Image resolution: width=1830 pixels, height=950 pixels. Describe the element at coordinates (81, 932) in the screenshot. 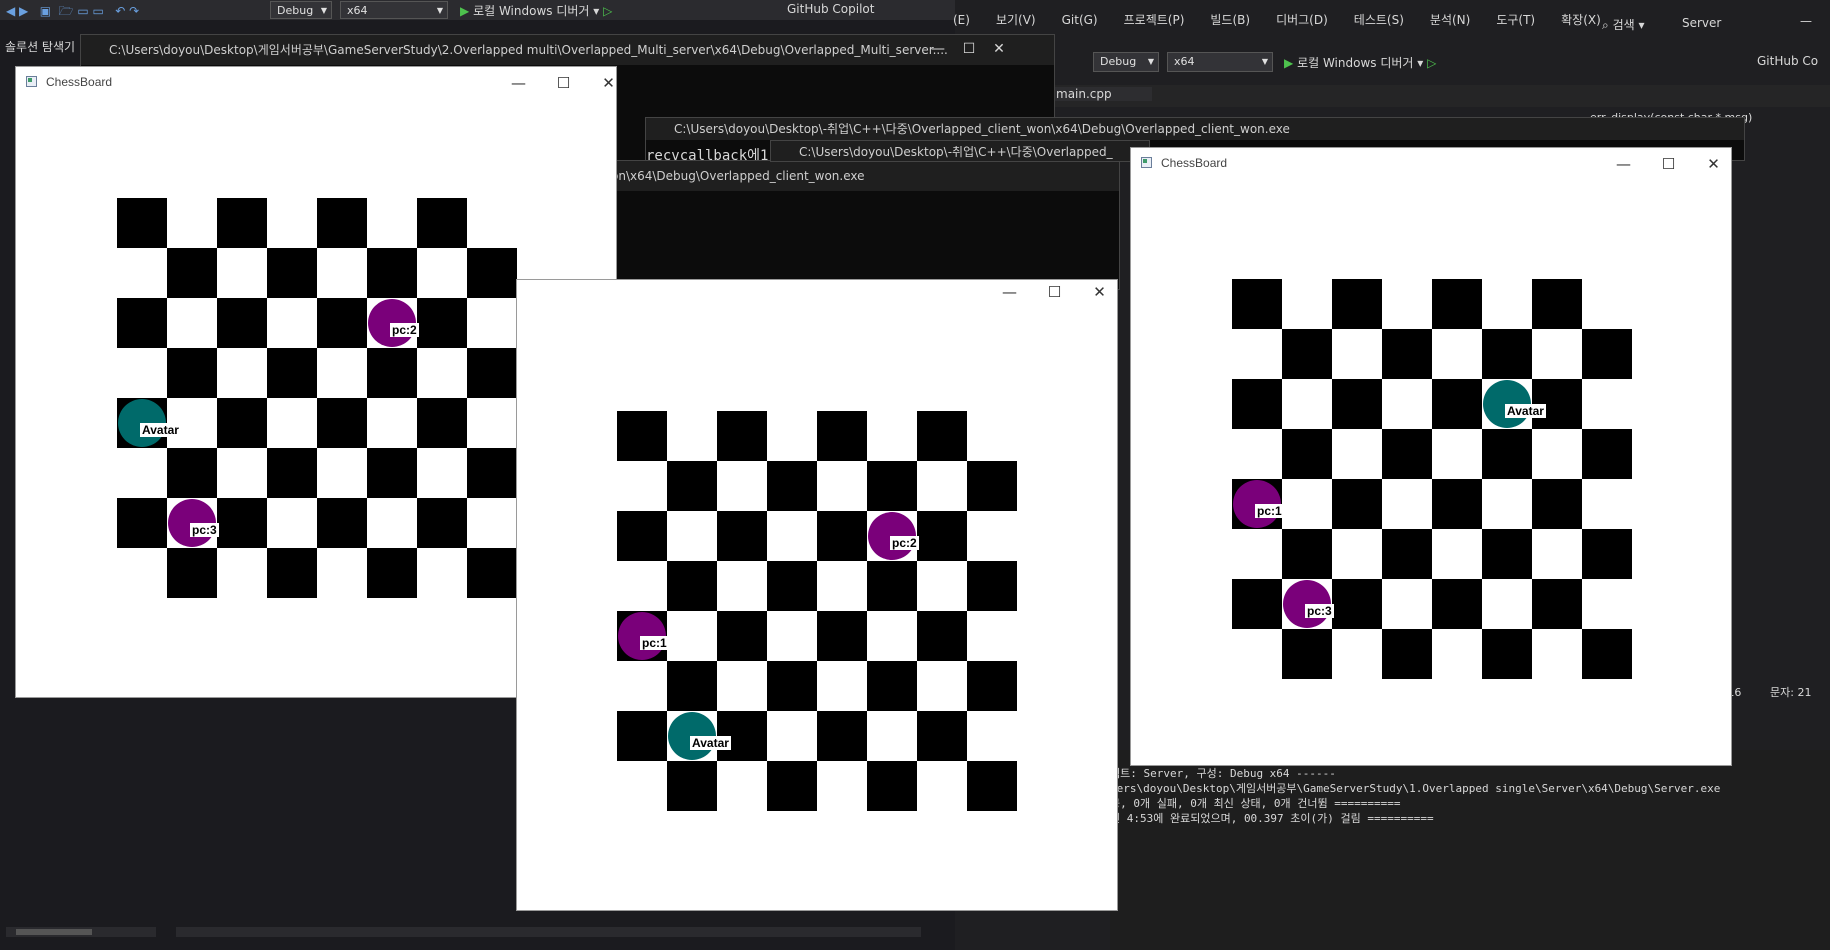

I see `bottom-scrollbar` at that location.